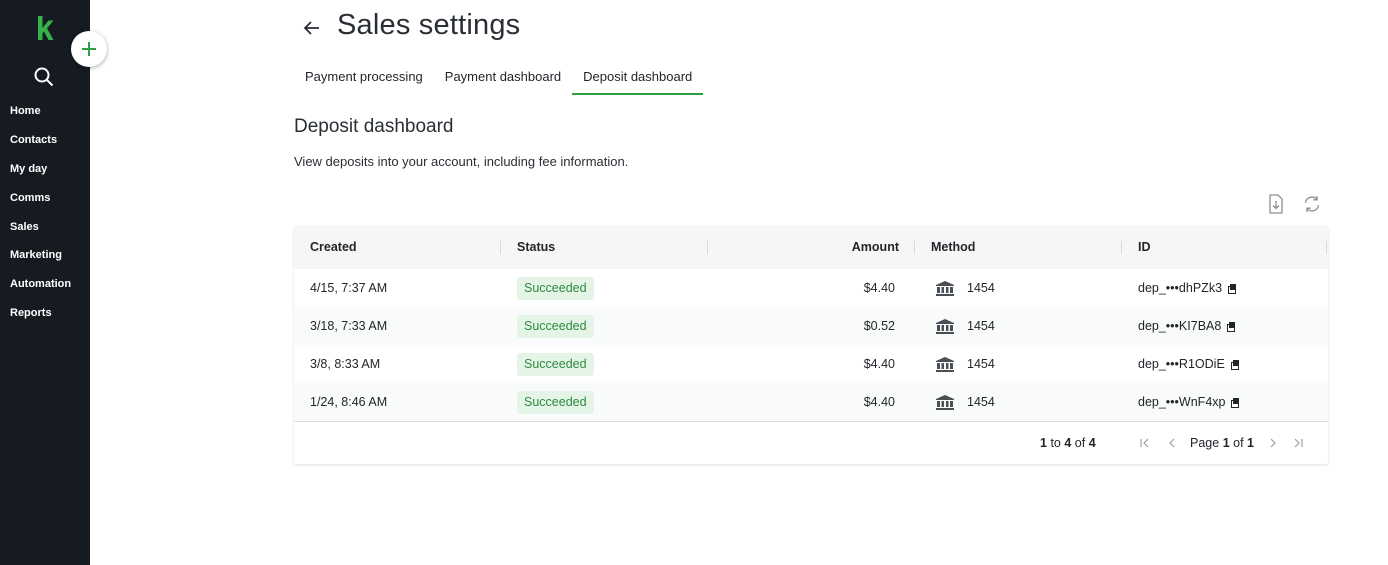 This screenshot has height=565, width=1388. What do you see at coordinates (349, 326) in the screenshot?
I see `created-cell: 3/18, 7:33 AM` at bounding box center [349, 326].